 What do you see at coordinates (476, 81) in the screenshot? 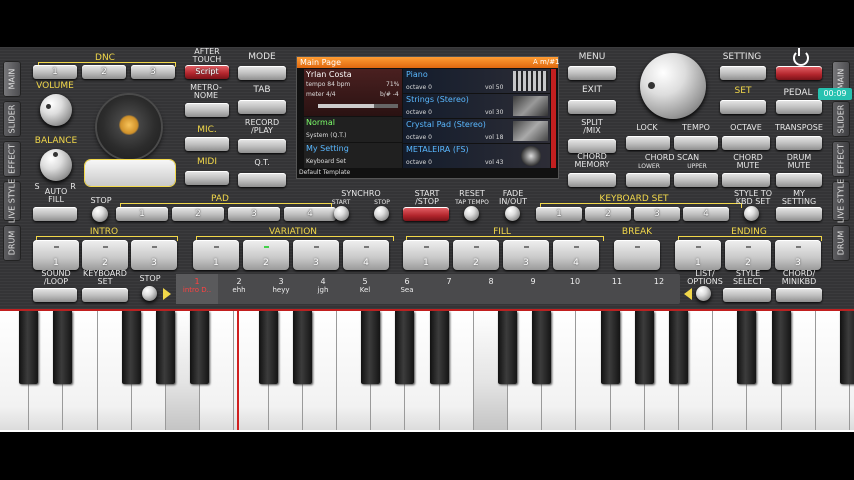
I see `voice-upper1: Piano octave 0 vol 50` at bounding box center [476, 81].